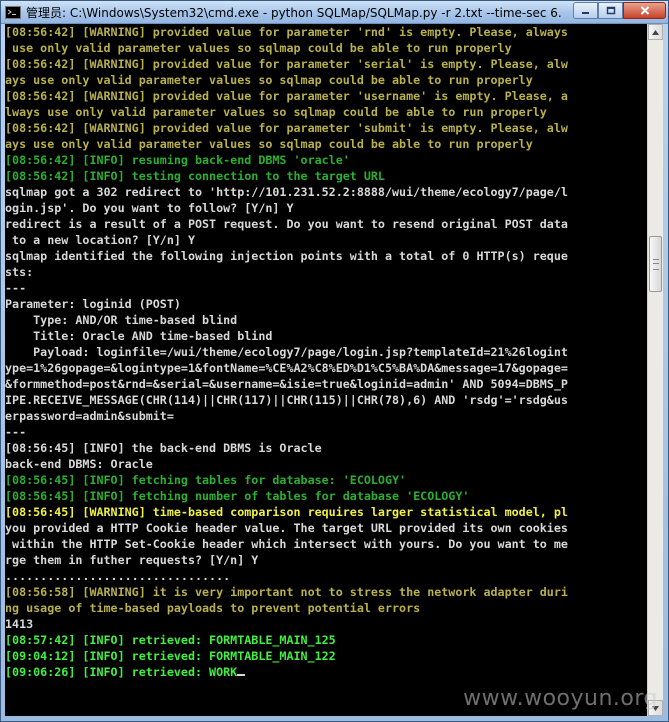 This screenshot has width=669, height=722. I want to click on console-line: Type: AND/OR time-based blind, so click(121, 320).